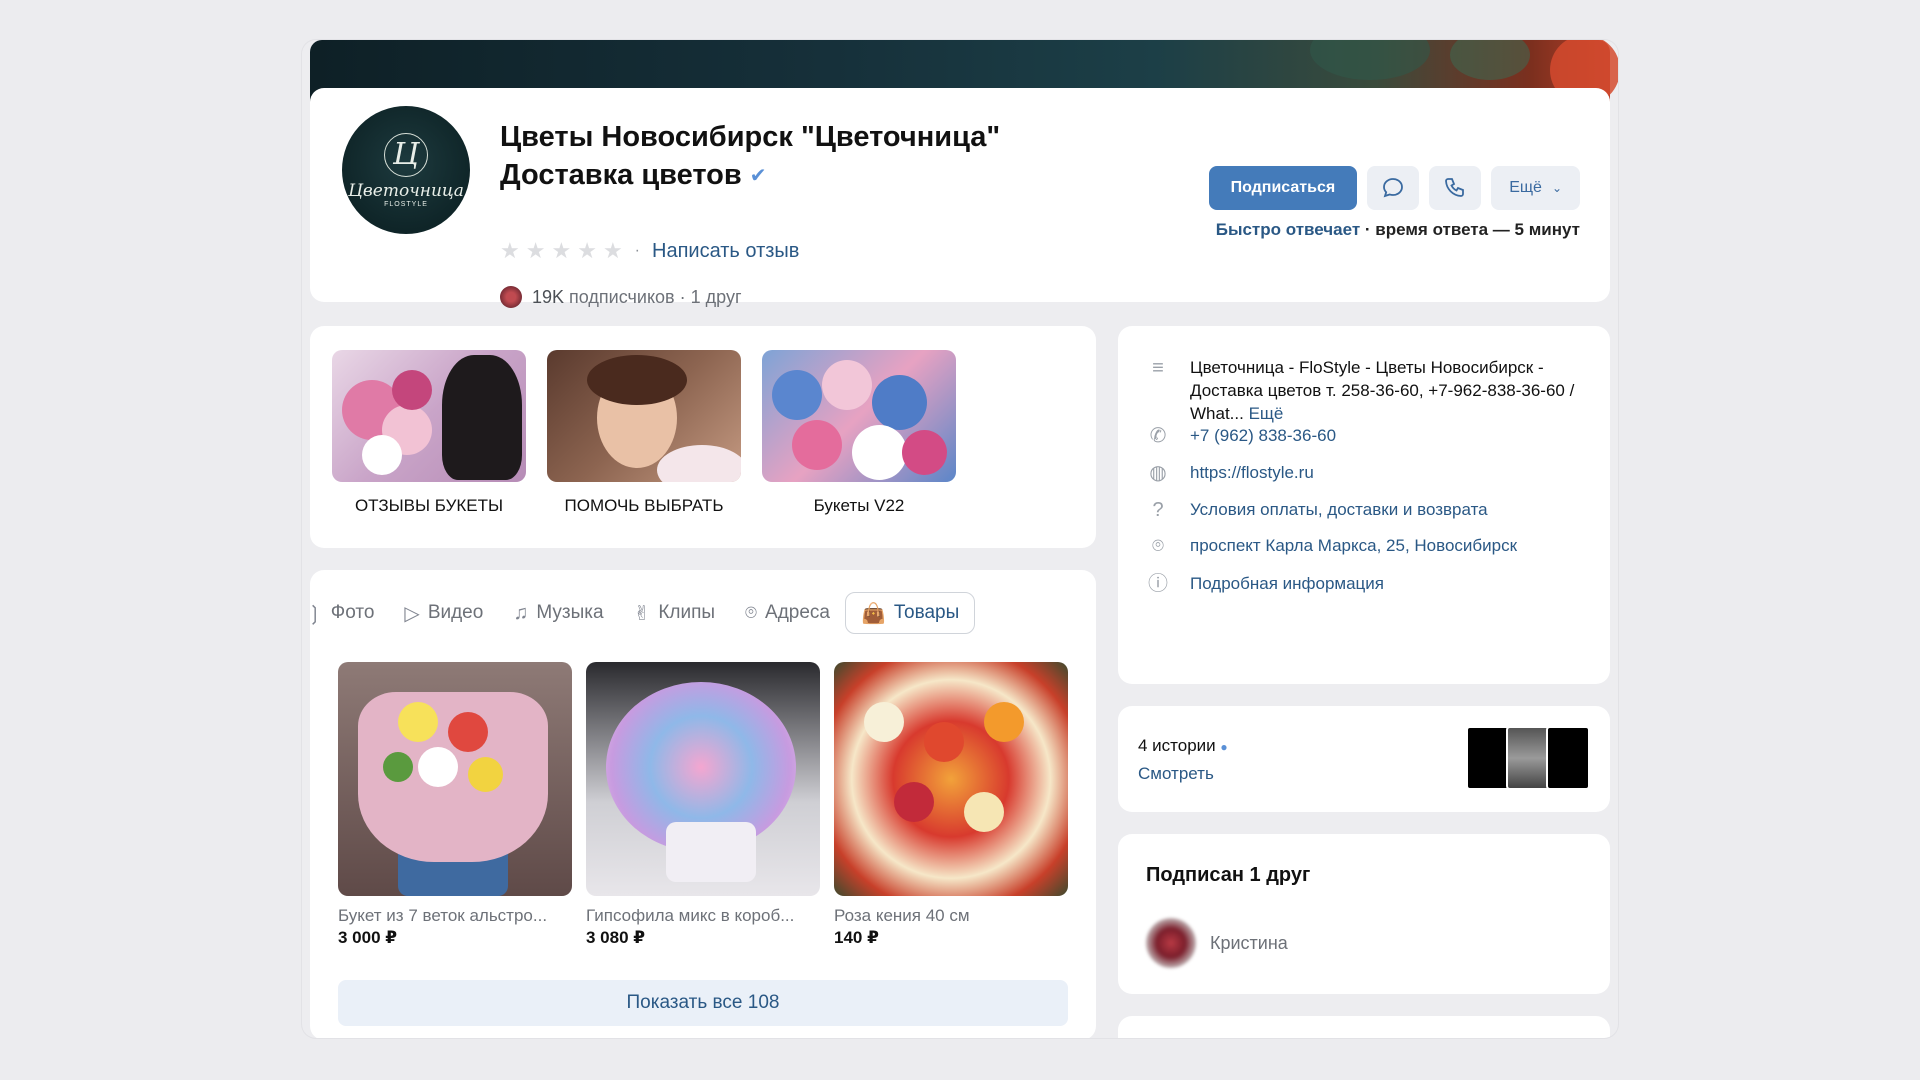  Describe the element at coordinates (1288, 229) in the screenshot. I see `fast-reply-label: Быстро отвечает` at that location.